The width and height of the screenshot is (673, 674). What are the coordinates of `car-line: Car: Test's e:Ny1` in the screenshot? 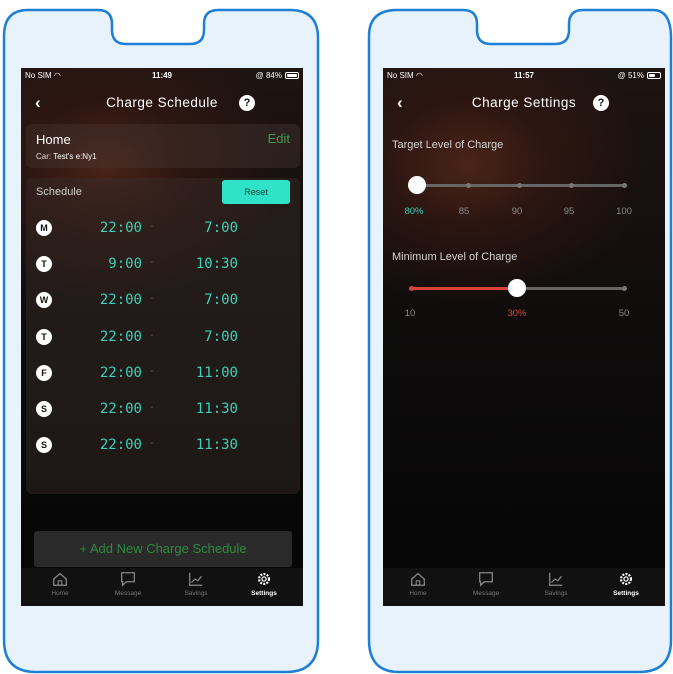 It's located at (66, 156).